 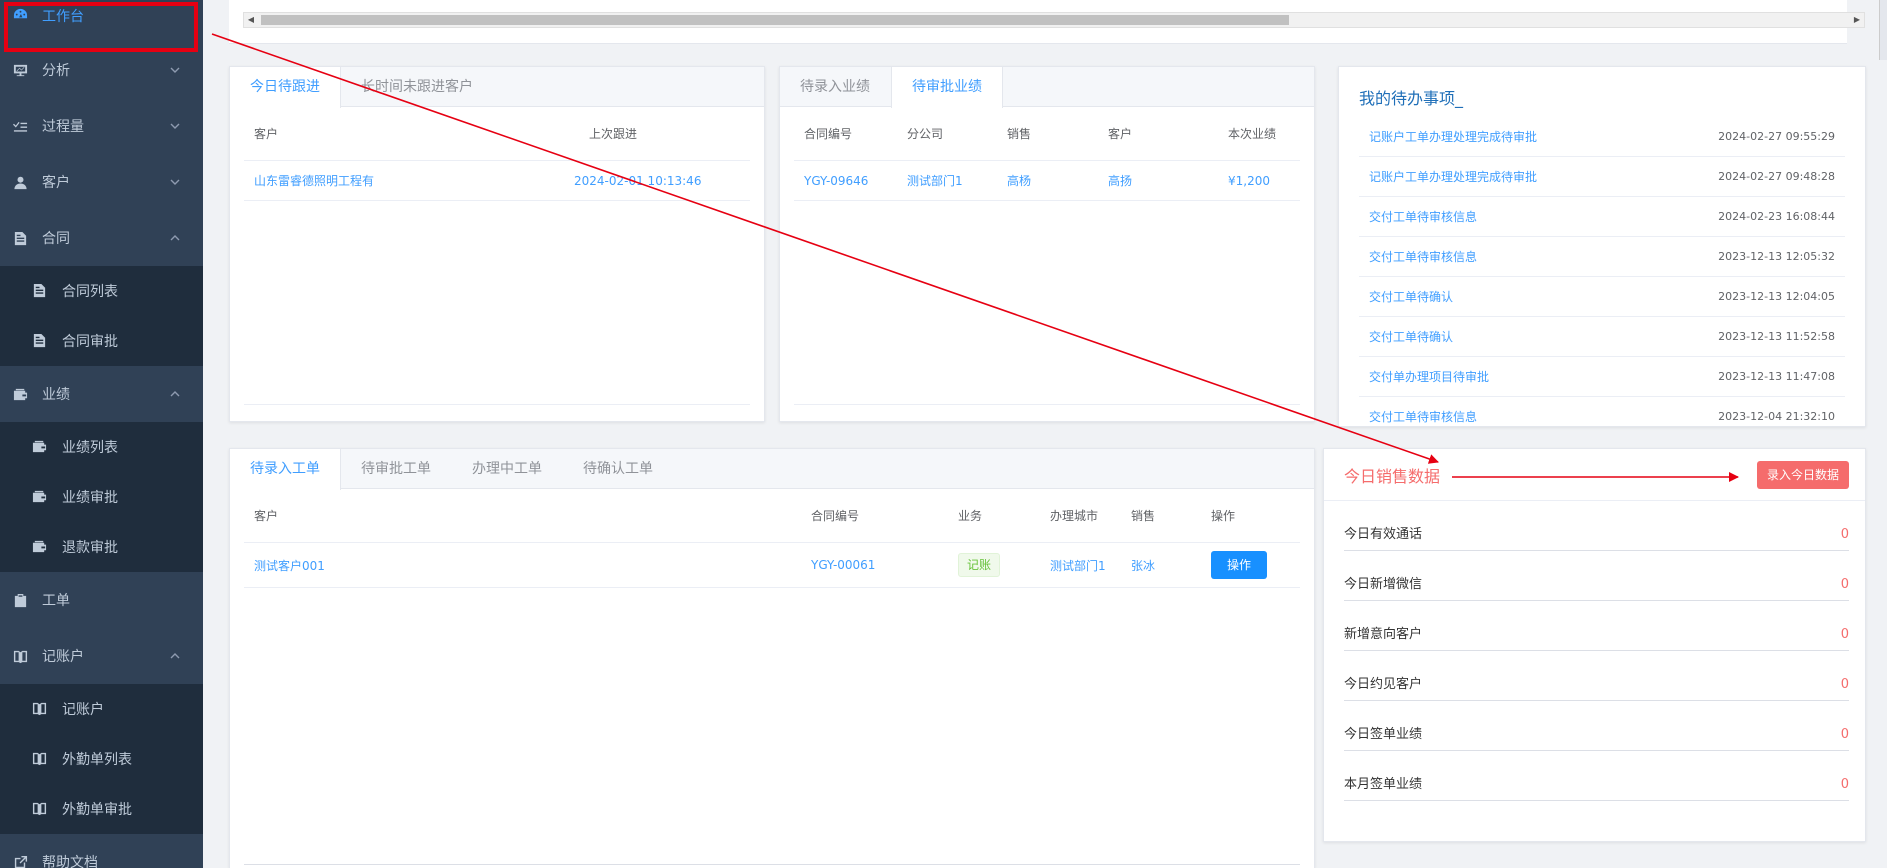 What do you see at coordinates (70, 861) in the screenshot?
I see `sidebar-item-label: 帮助文档` at bounding box center [70, 861].